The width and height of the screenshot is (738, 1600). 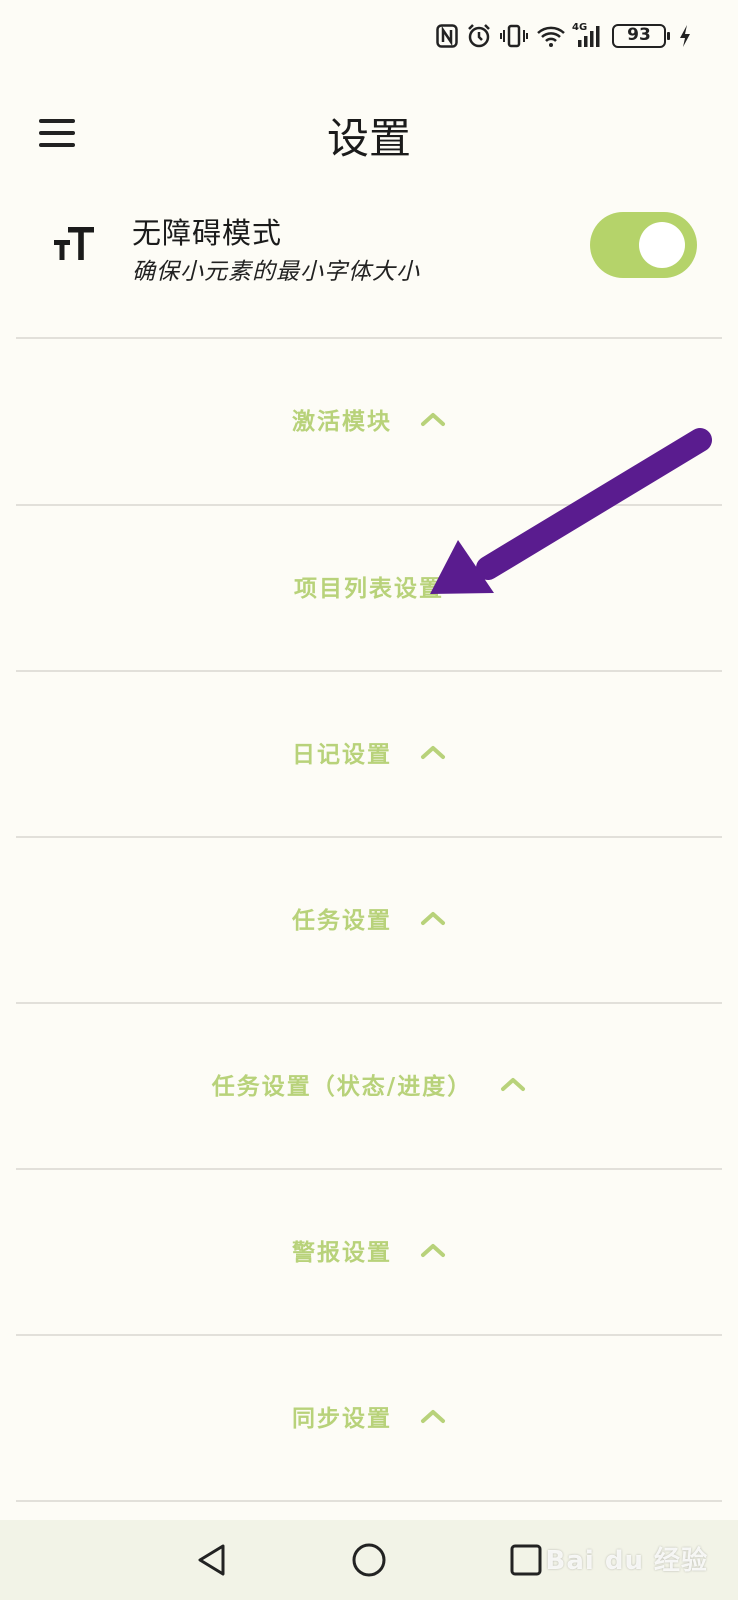 I want to click on page-title: 设置, so click(x=368, y=138).